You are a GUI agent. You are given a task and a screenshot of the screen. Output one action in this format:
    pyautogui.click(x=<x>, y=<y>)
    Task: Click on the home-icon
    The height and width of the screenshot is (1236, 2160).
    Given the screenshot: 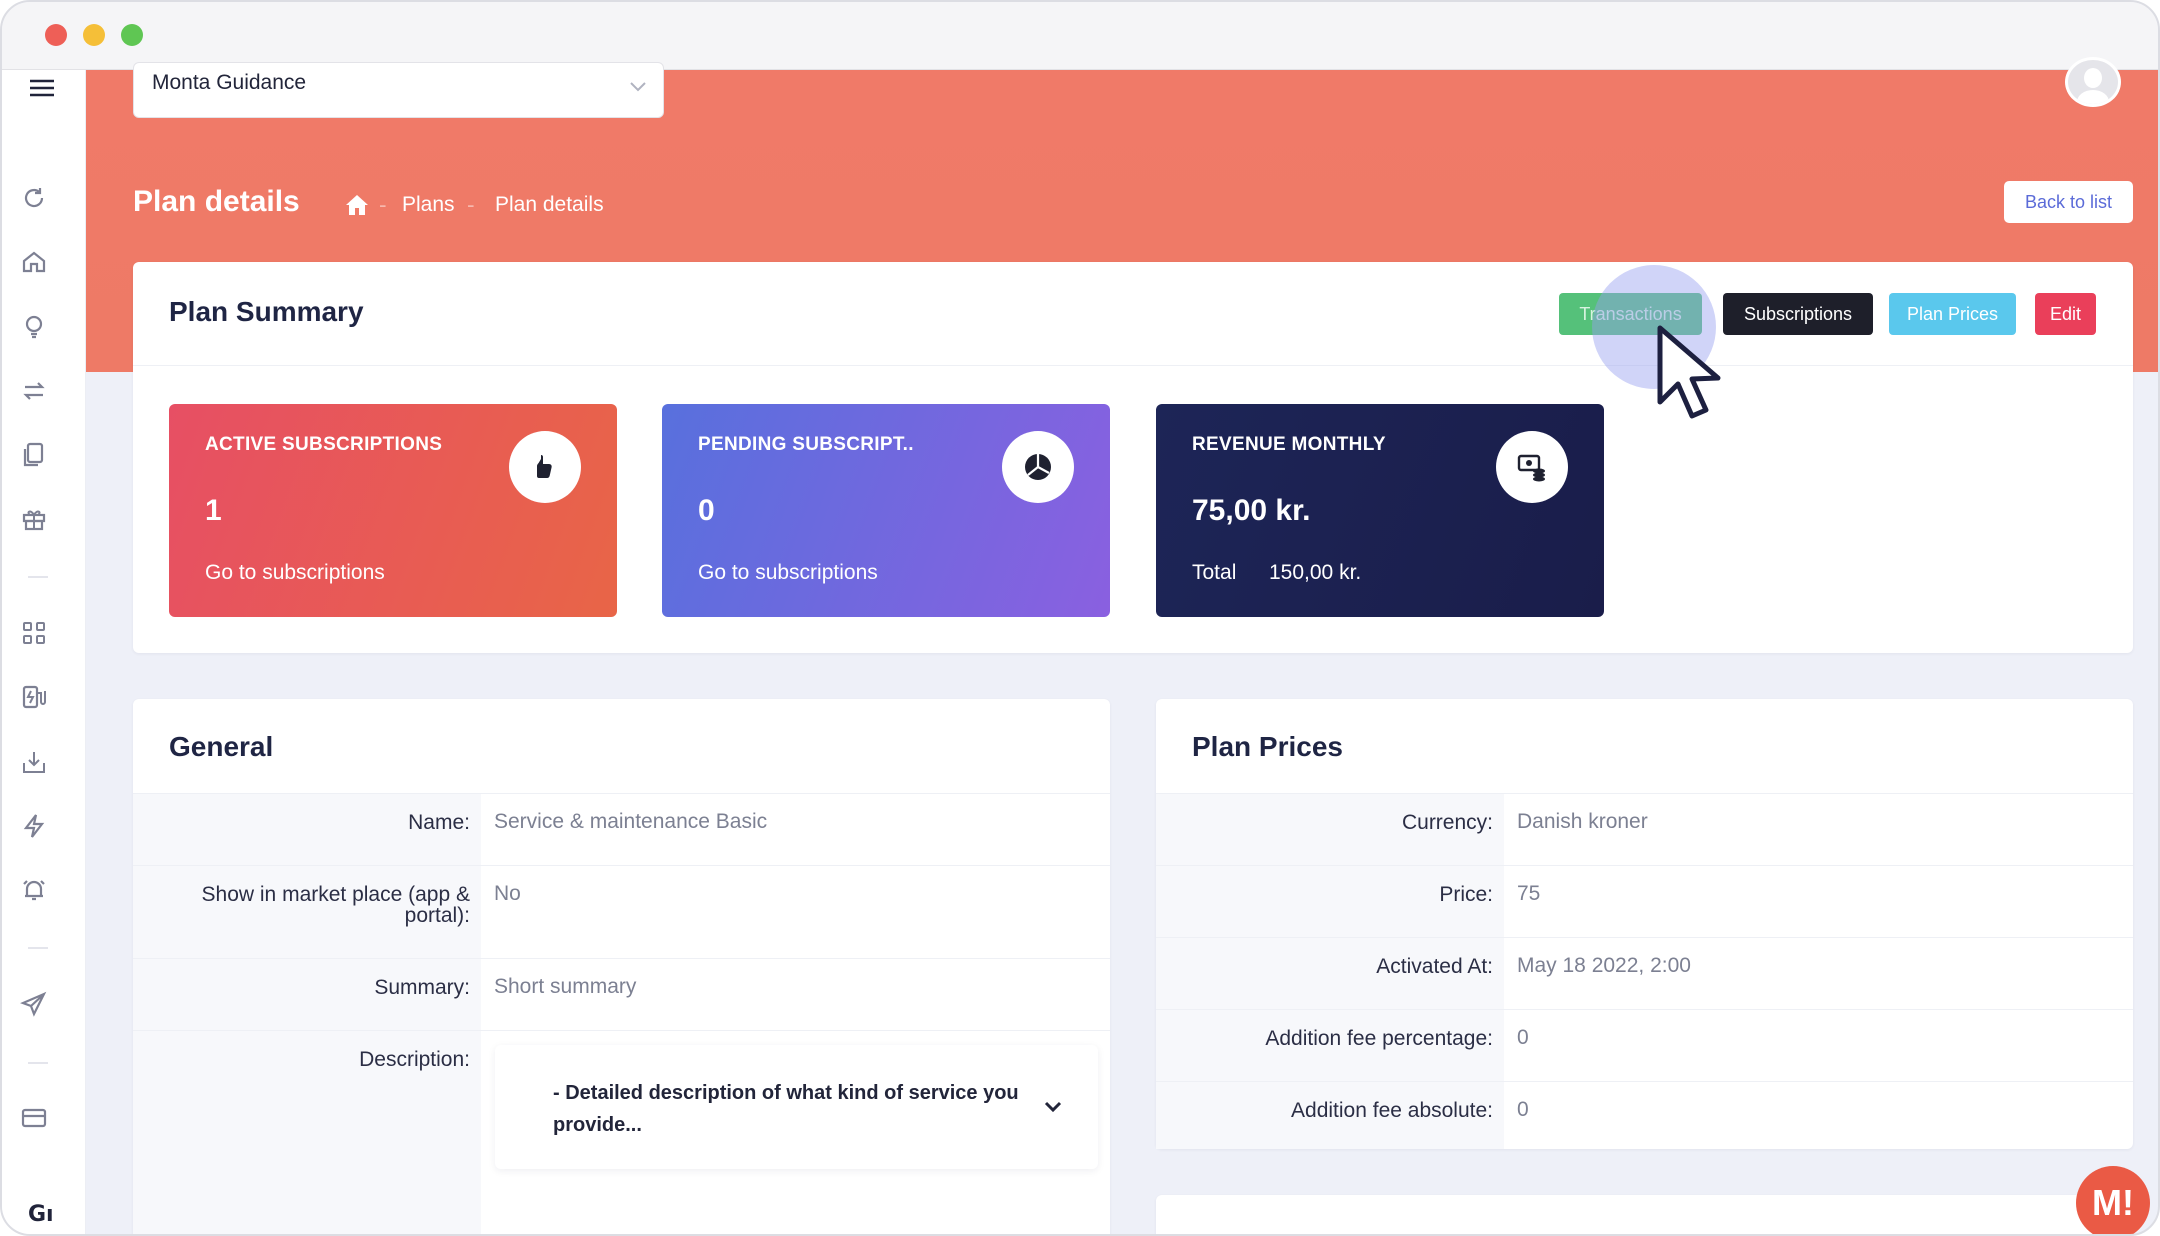 What is the action you would take?
    pyautogui.click(x=34, y=262)
    